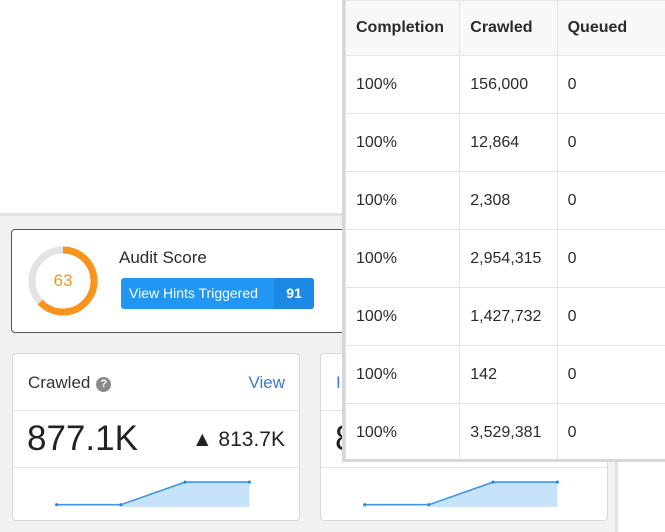 This screenshot has height=532, width=665. Describe the element at coordinates (508, 258) in the screenshot. I see `crawled-cell: 2,954,315` at that location.